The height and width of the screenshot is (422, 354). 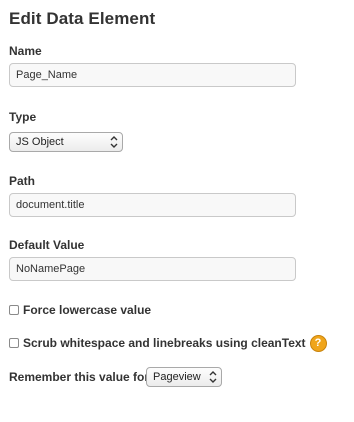 I want to click on type-select: JS Object, so click(x=66, y=142).